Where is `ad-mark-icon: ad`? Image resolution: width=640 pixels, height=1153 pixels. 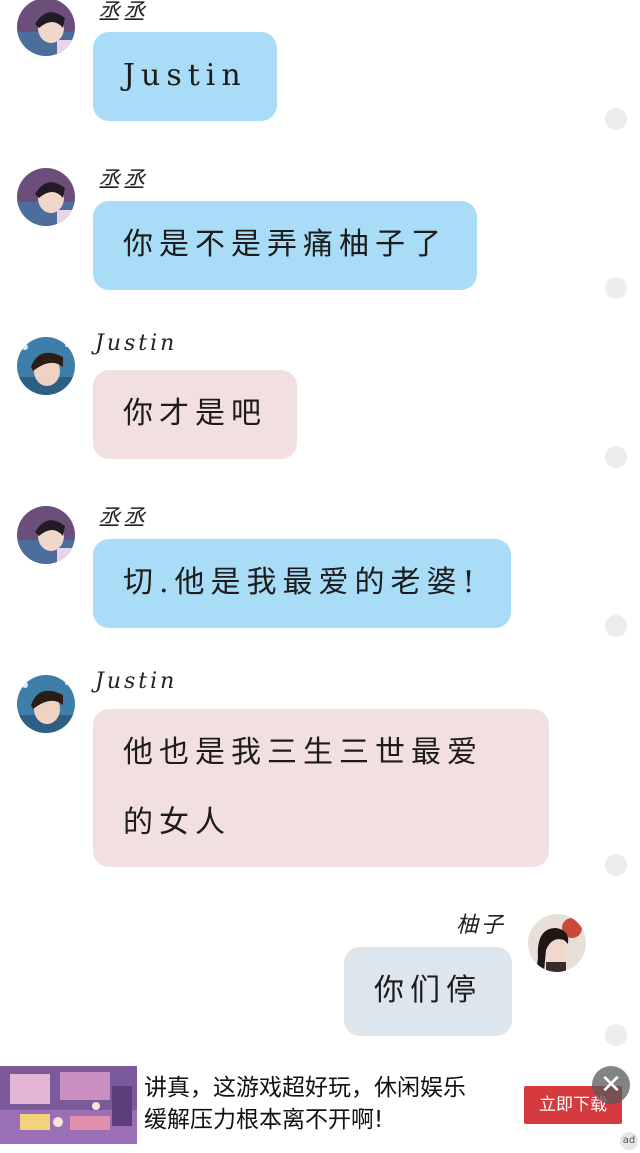 ad-mark-icon: ad is located at coordinates (629, 1141).